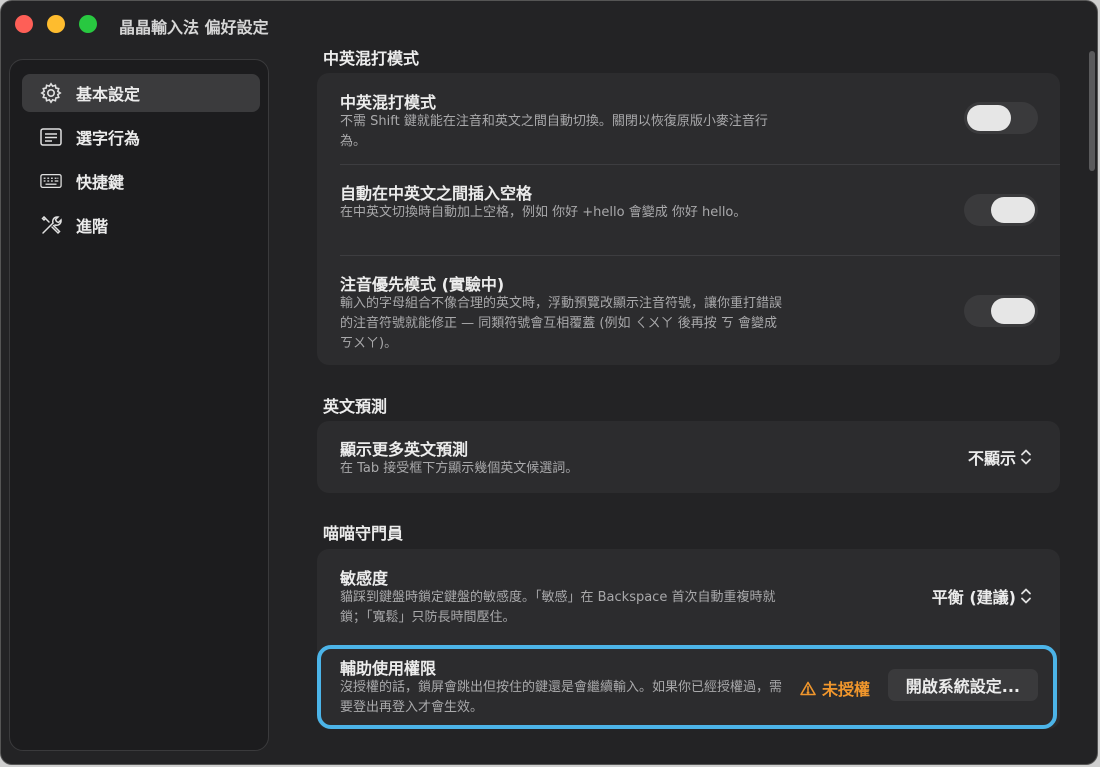 This screenshot has height=767, width=1100. What do you see at coordinates (543, 212) in the screenshot?
I see `setting-description: 在中英文切換時自動加上空格，例如 你好 +hello 會變成 你好 hello。` at bounding box center [543, 212].